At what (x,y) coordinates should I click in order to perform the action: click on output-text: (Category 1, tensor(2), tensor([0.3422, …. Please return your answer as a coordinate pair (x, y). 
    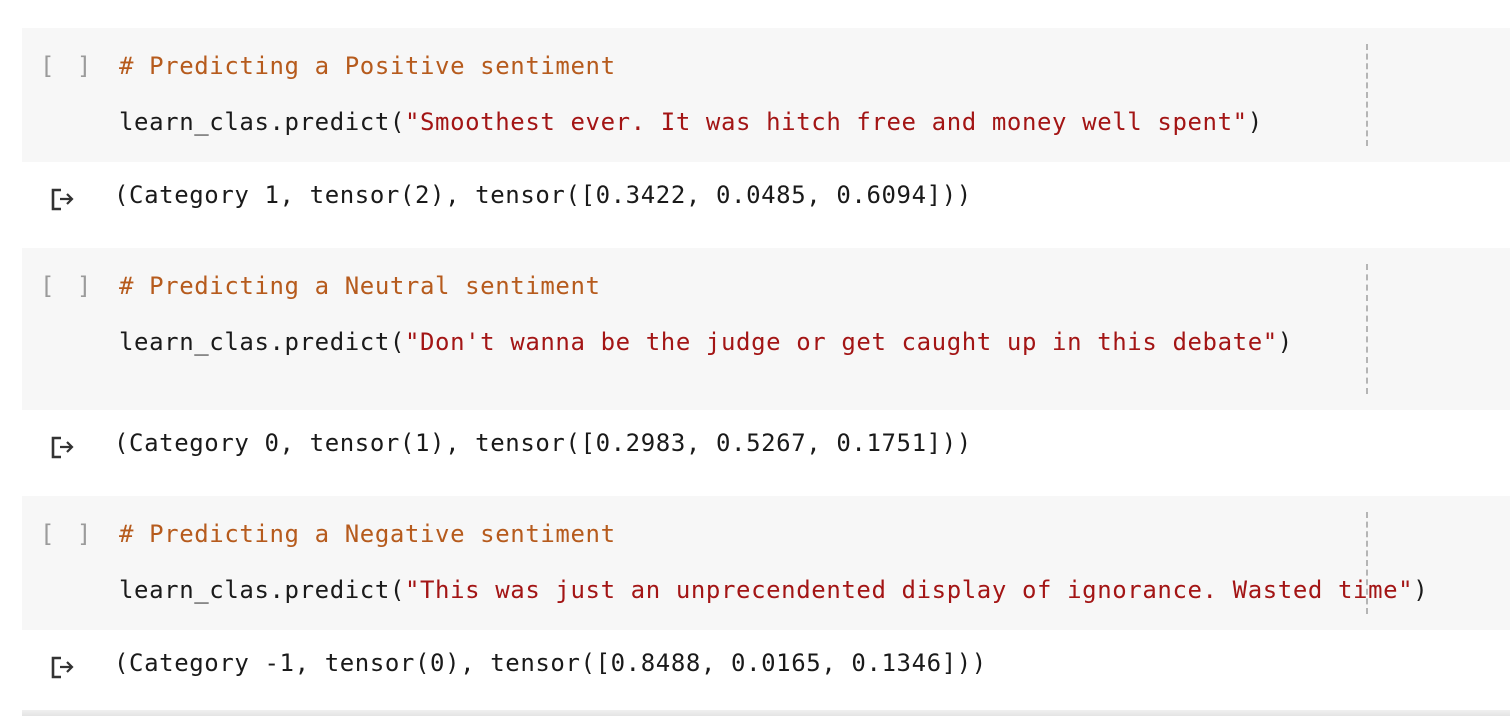
    Looking at the image, I should click on (543, 195).